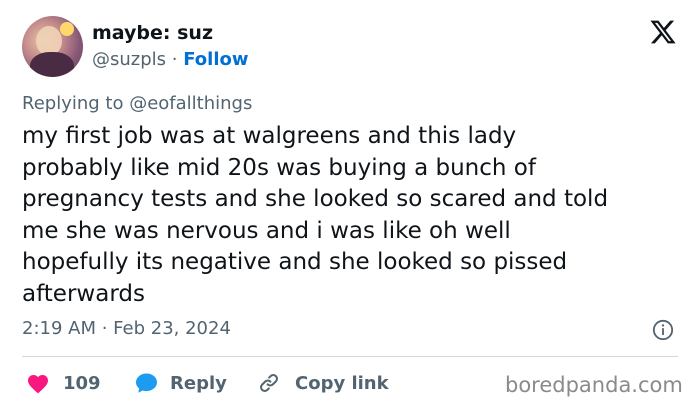 Image resolution: width=700 pixels, height=410 pixels. Describe the element at coordinates (352, 46) in the screenshot. I see `tweet-header: maybe: suz @suzpls · Follow` at that location.